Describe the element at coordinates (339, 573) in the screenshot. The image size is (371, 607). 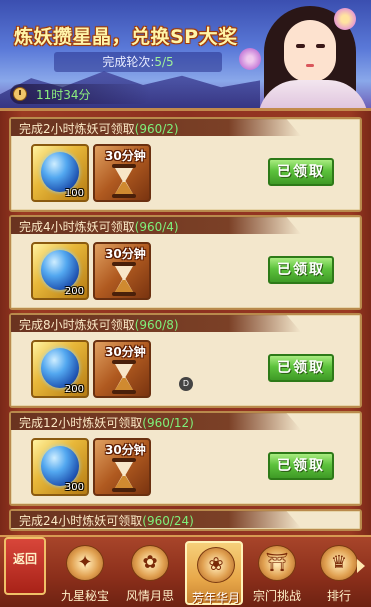
I see `tab-ranking: ♛ 排行` at that location.